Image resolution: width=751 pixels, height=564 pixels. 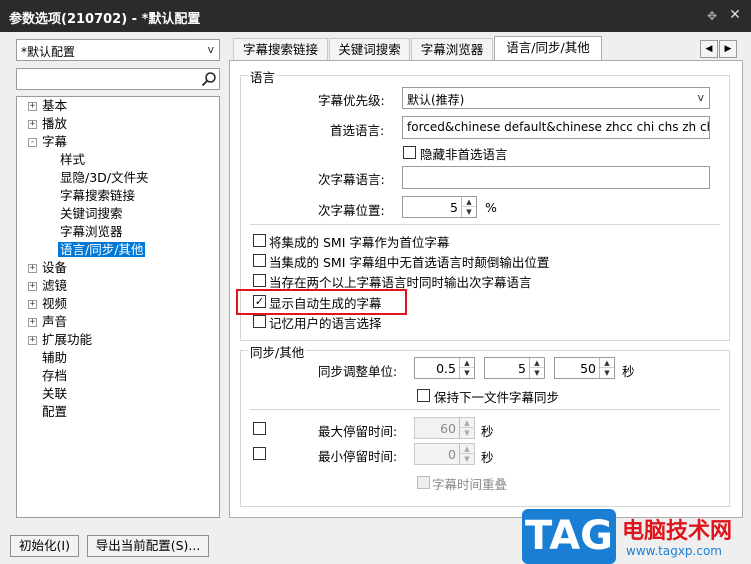 What do you see at coordinates (263, 76) in the screenshot?
I see `language-group-title: 语言` at bounding box center [263, 76].